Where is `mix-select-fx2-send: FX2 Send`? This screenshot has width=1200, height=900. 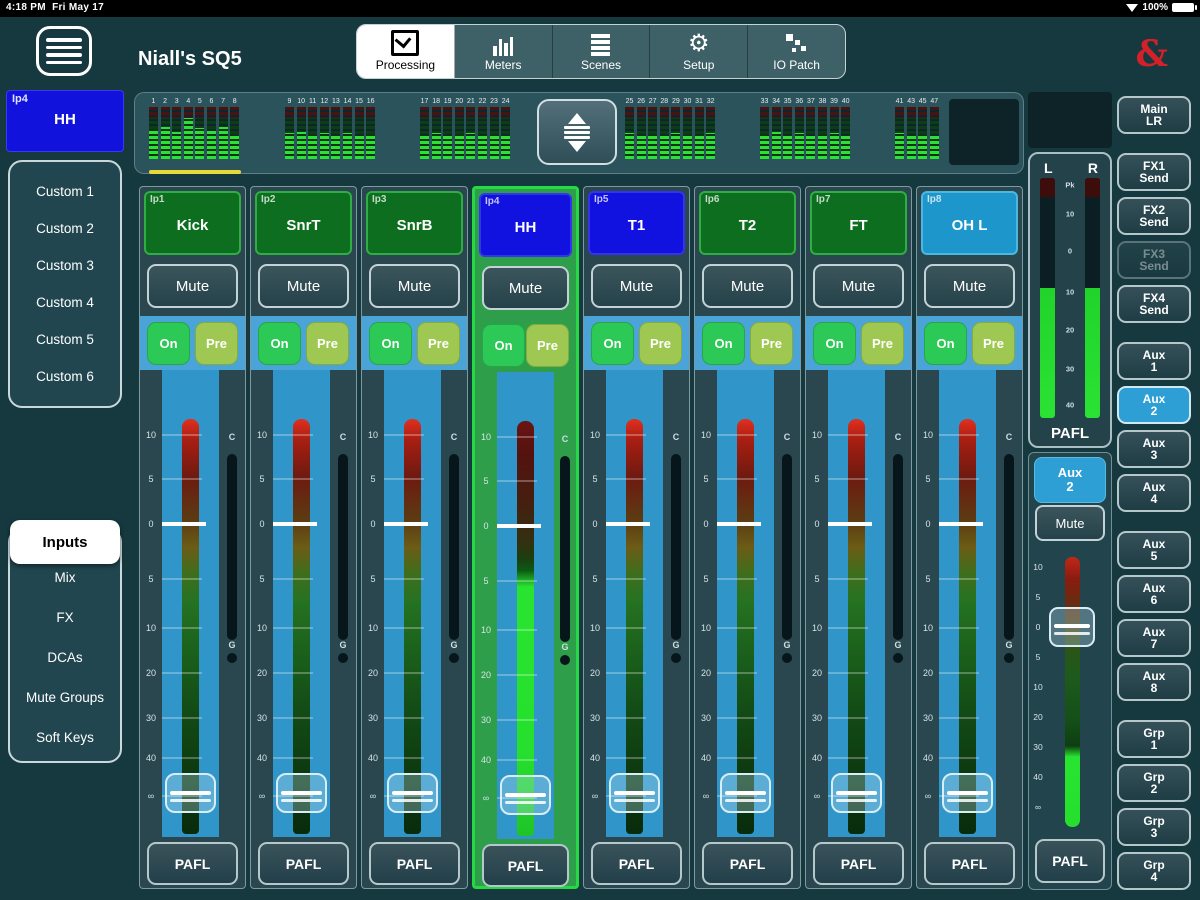
mix-select-fx2-send: FX2 Send is located at coordinates (1154, 216).